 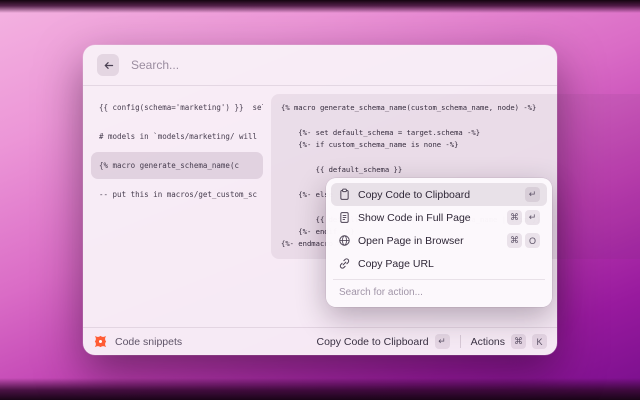 I want to click on footer-actions: Copy Code to Clipboard ↵ Actions ⌘ K, so click(x=431, y=341).